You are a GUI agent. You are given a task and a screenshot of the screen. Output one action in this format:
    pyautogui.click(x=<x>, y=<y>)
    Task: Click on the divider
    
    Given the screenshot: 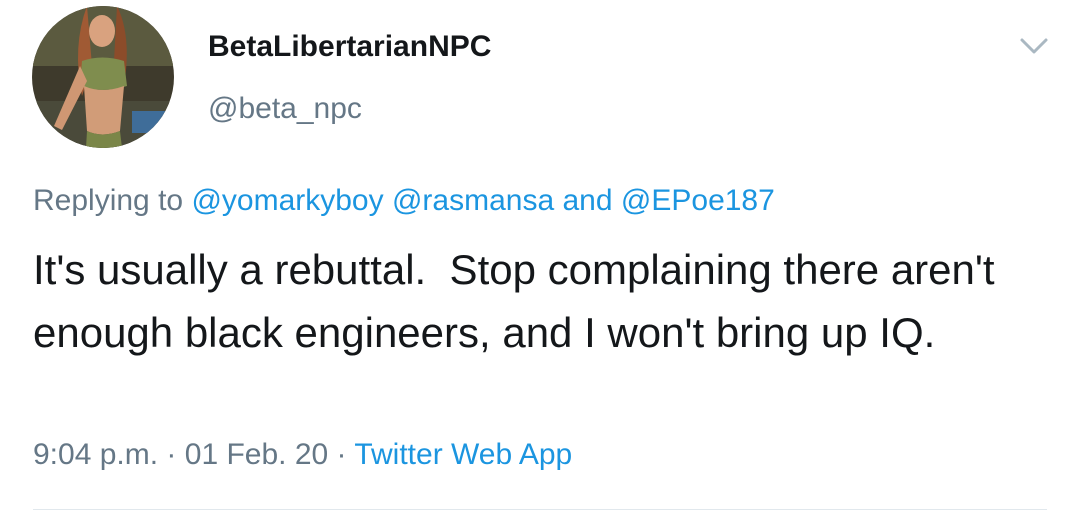 What is the action you would take?
    pyautogui.click(x=540, y=509)
    